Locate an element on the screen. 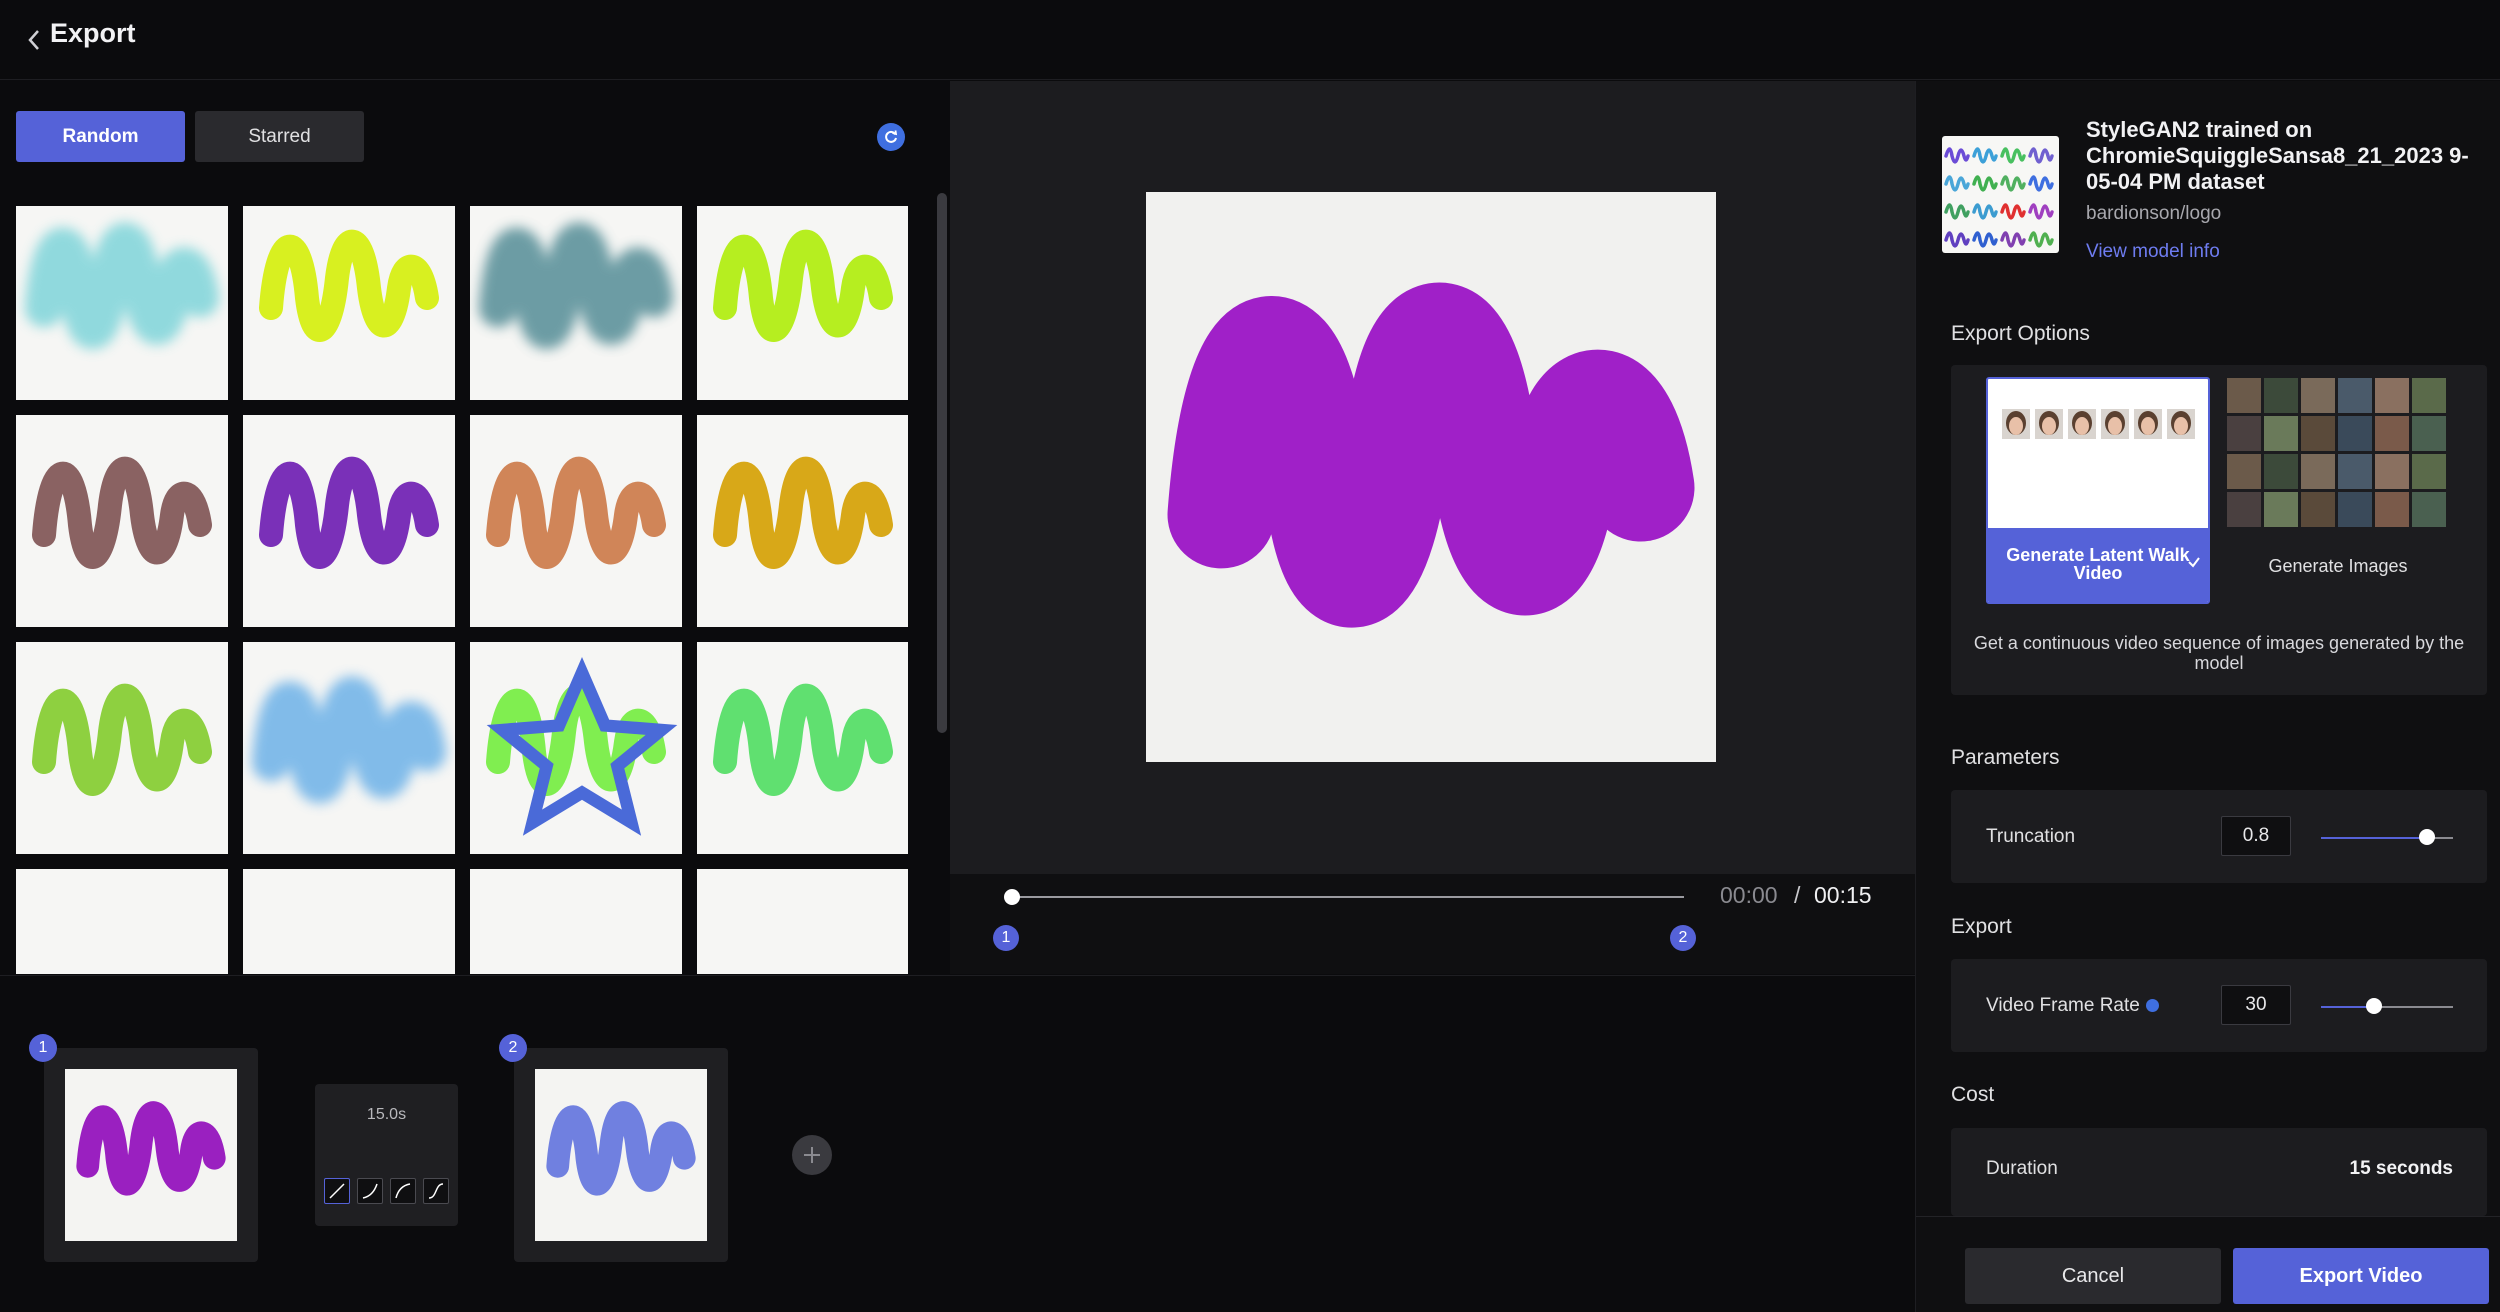 This screenshot has height=1312, width=2500. frame-rate-slider-knob is located at coordinates (2373, 1006).